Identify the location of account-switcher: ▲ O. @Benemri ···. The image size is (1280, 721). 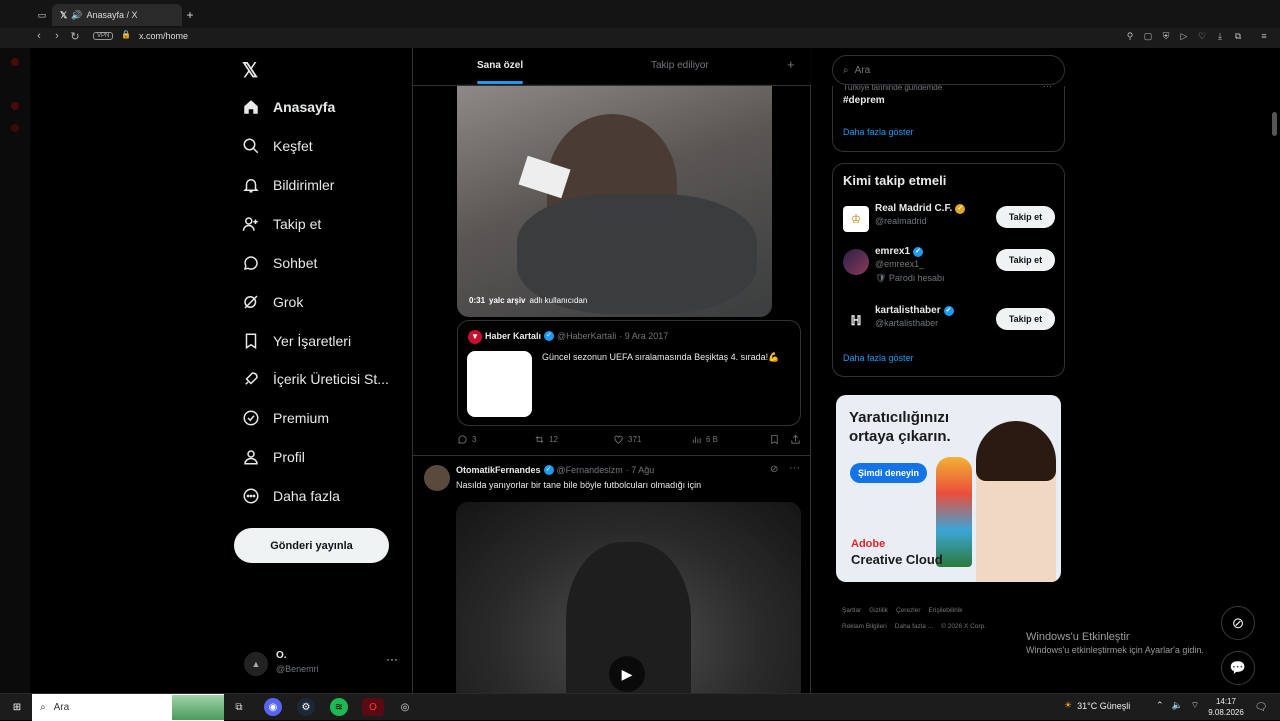
(324, 665).